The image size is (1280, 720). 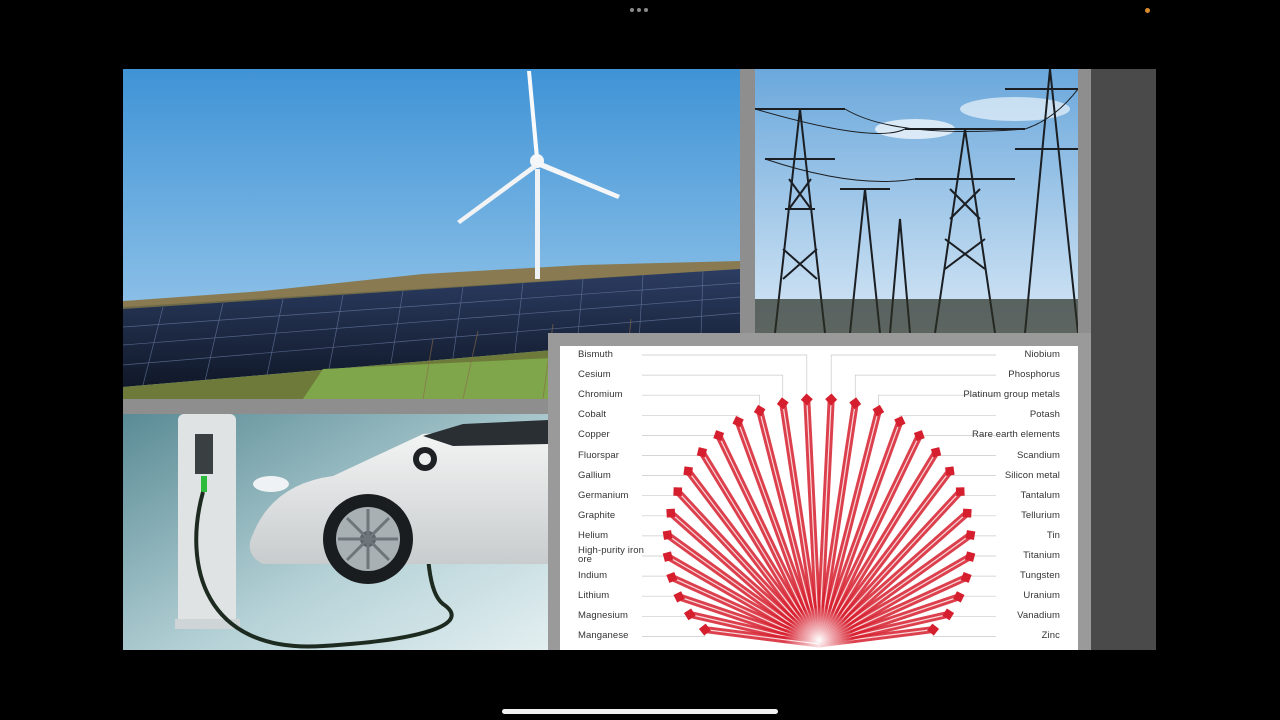 I want to click on leader-line-fluorspar, so click(x=672, y=454).